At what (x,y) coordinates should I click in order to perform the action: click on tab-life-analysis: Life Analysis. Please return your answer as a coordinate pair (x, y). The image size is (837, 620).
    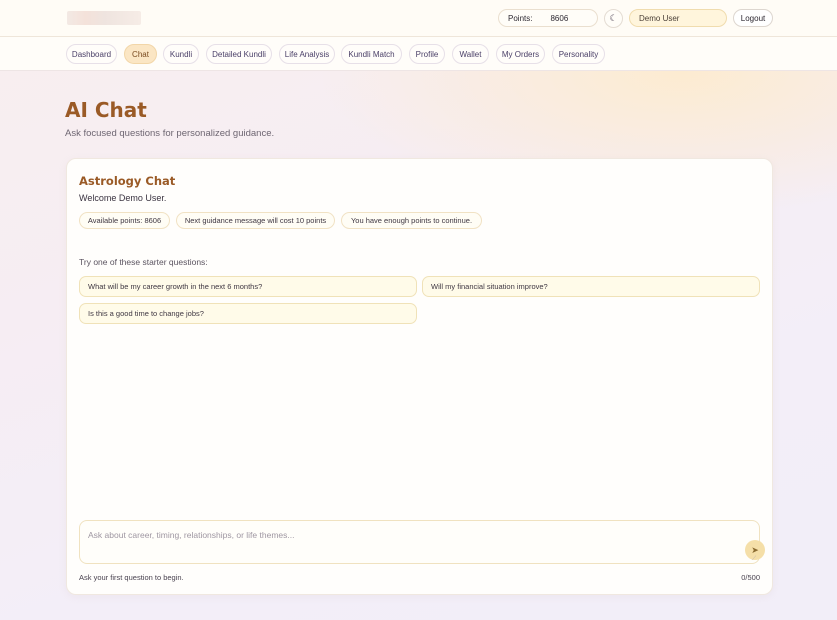
    Looking at the image, I should click on (307, 54).